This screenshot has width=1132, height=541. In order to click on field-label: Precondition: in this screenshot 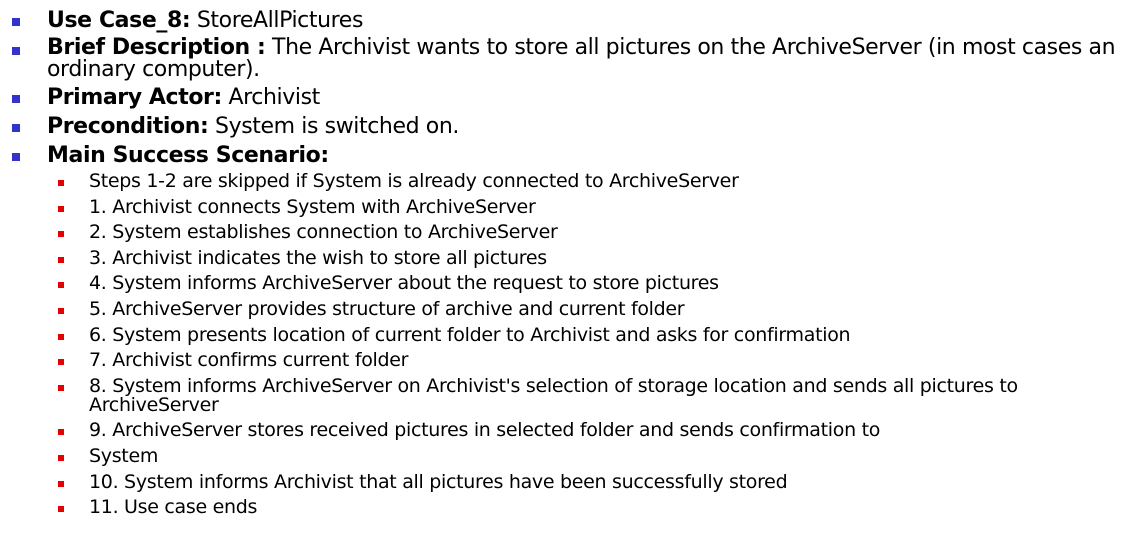, I will do `click(128, 126)`.